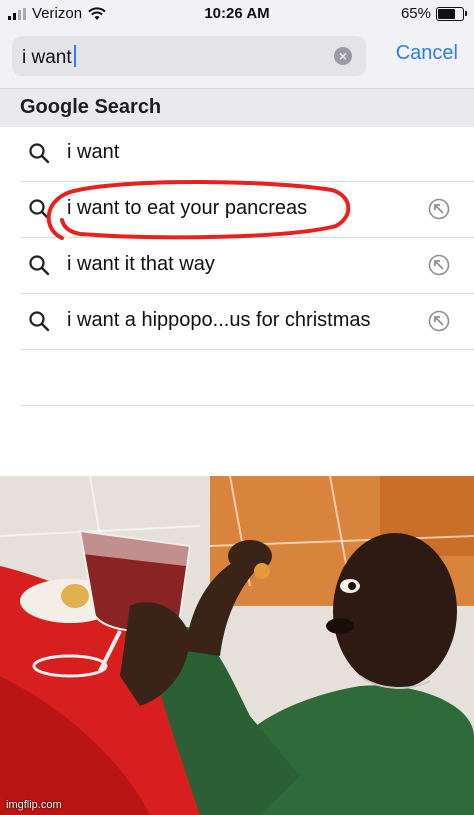  Describe the element at coordinates (237, 107) in the screenshot. I see `suggestions-header: Google Search` at that location.